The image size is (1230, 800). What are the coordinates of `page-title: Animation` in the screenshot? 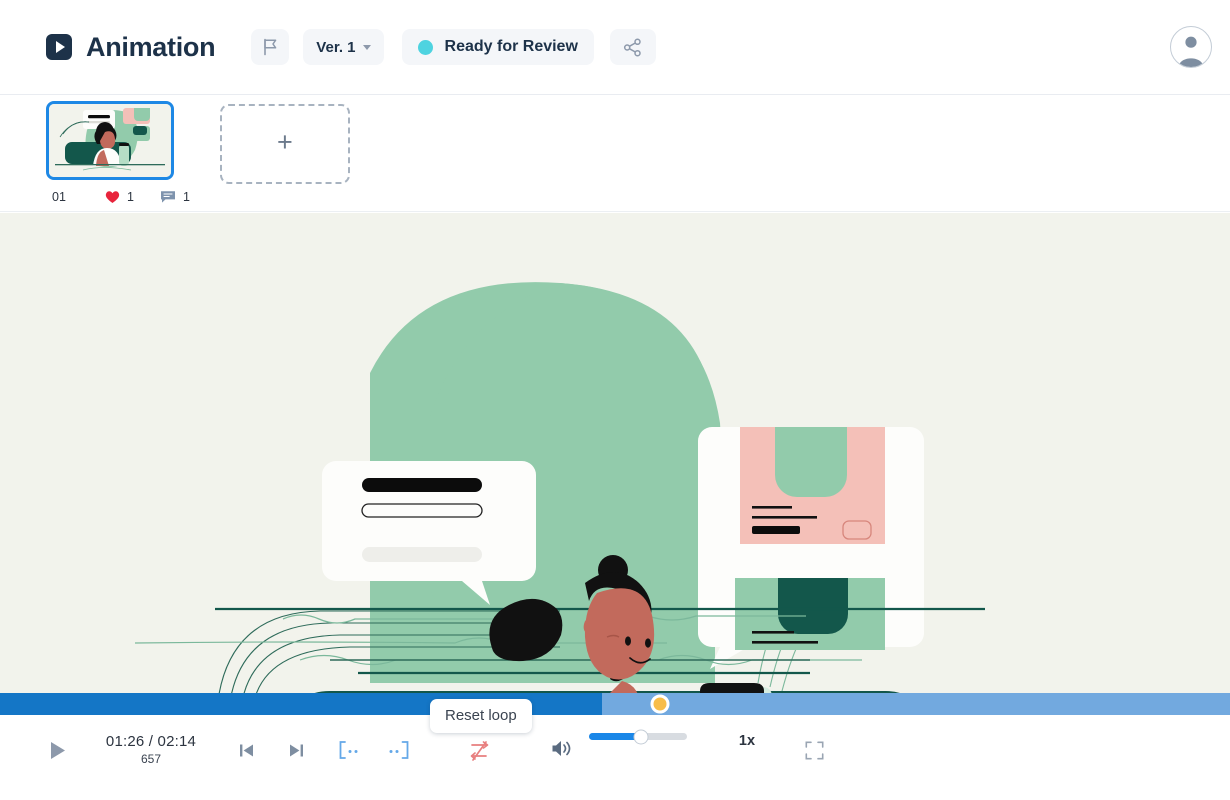 It's located at (151, 46).